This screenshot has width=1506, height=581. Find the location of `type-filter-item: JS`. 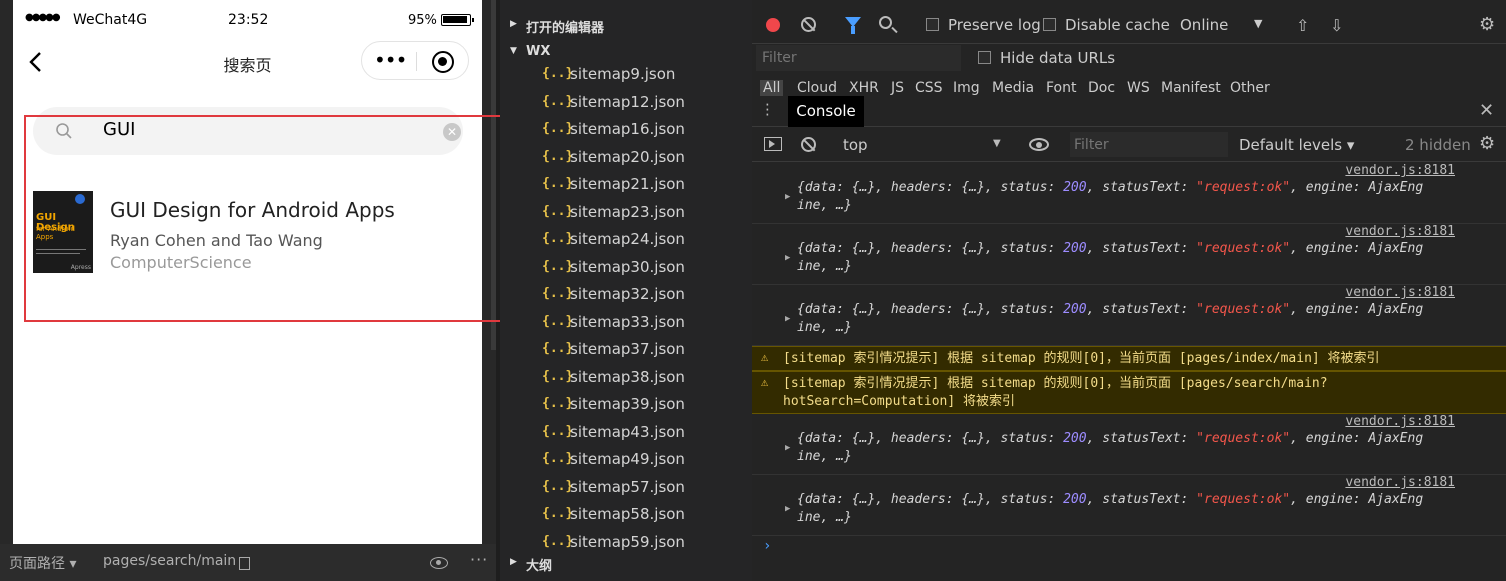

type-filter-item: JS is located at coordinates (897, 88).